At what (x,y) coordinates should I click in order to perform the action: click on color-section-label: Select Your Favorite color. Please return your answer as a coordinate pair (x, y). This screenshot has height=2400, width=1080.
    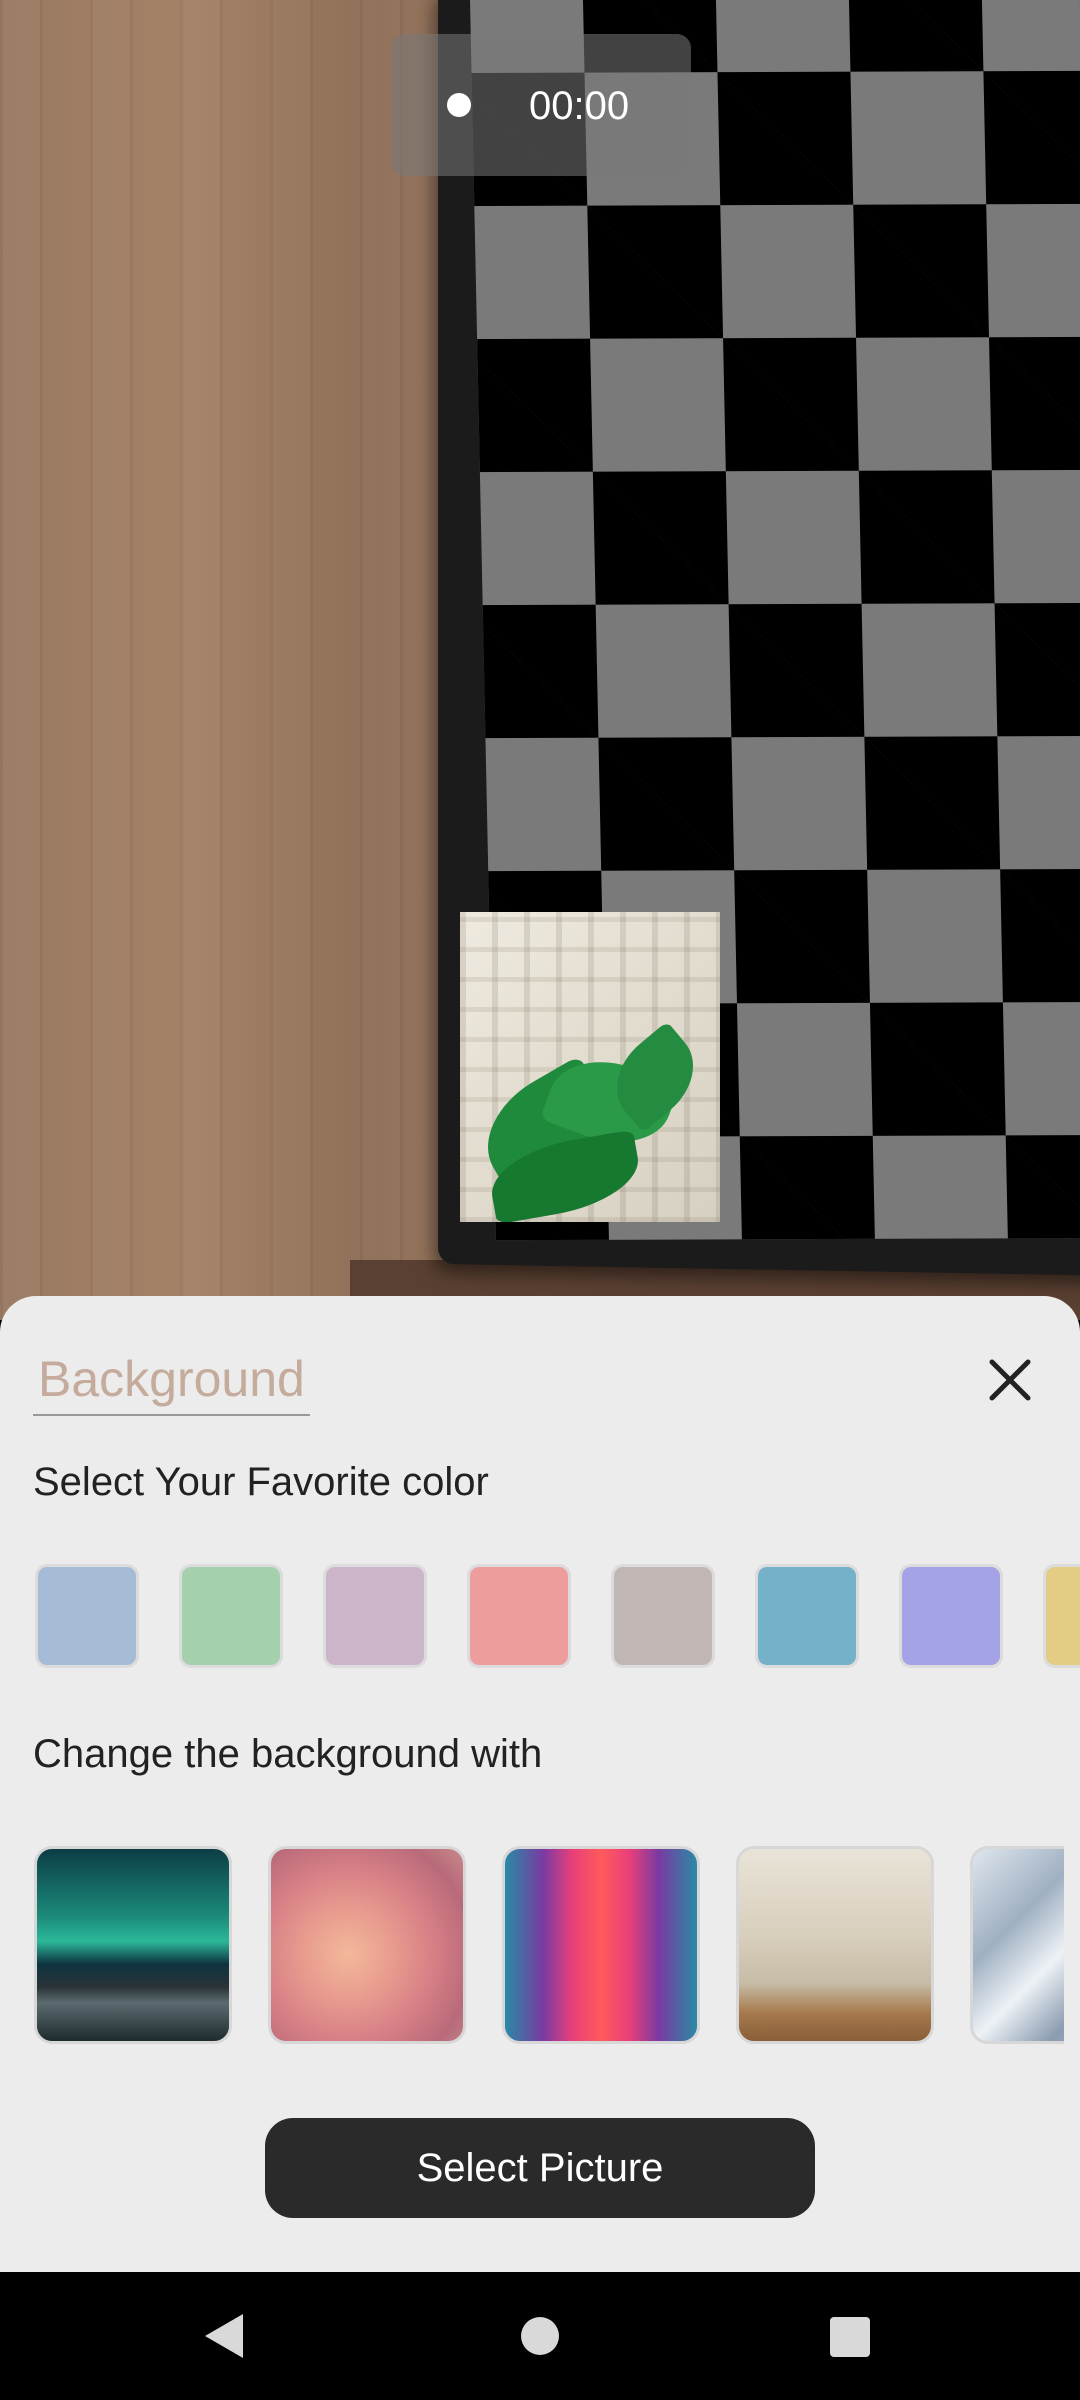
    Looking at the image, I should click on (261, 1482).